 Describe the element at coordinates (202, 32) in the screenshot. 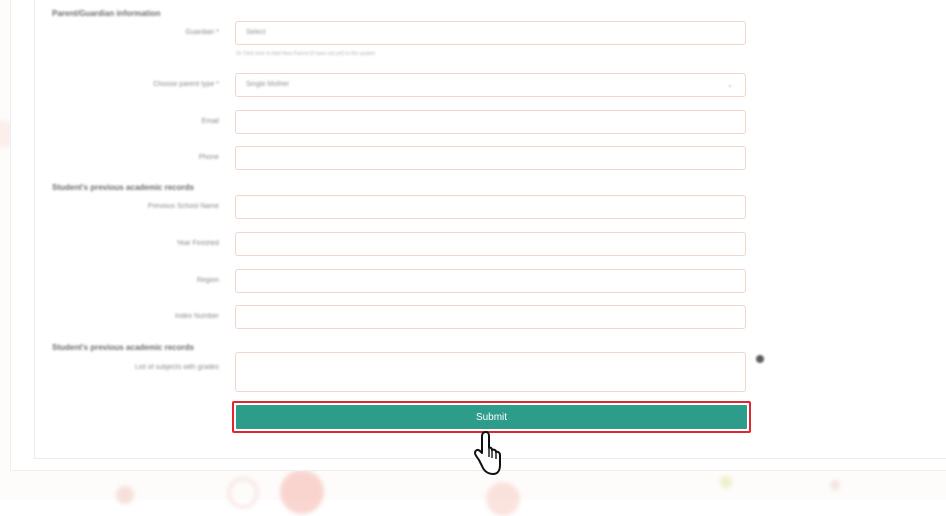

I see `guardian-label: Guardian *` at that location.